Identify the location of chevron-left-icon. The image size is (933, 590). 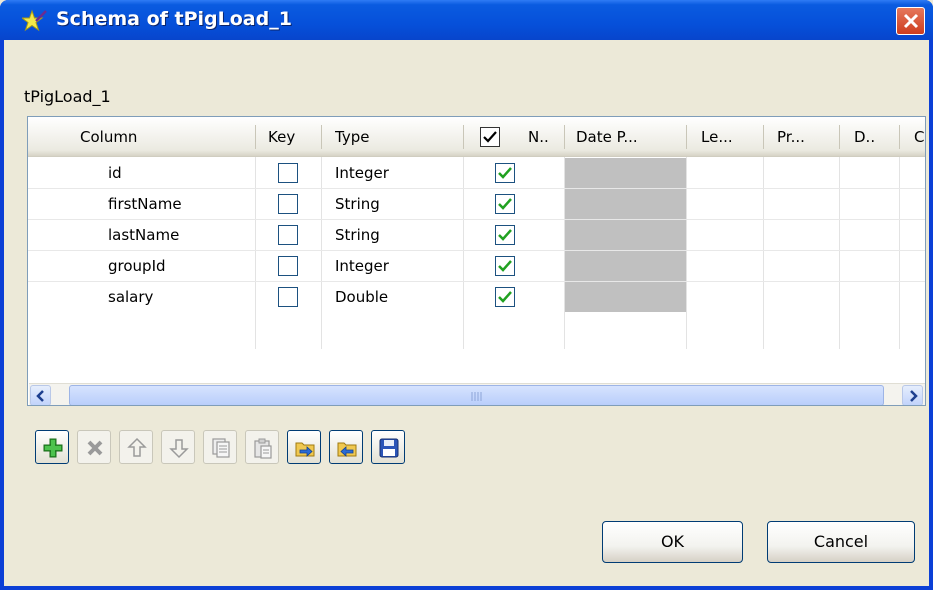
(40, 396).